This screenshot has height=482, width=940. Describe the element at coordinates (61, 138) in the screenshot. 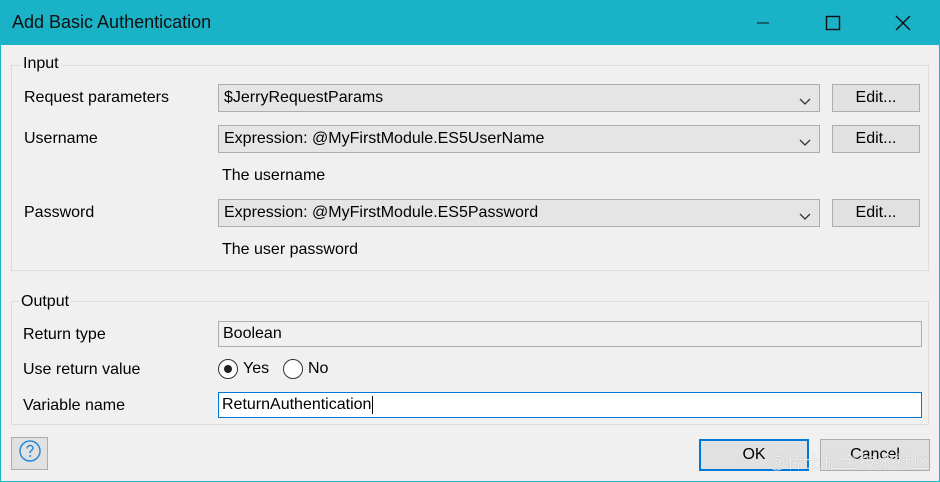

I see `username-label: Username` at that location.